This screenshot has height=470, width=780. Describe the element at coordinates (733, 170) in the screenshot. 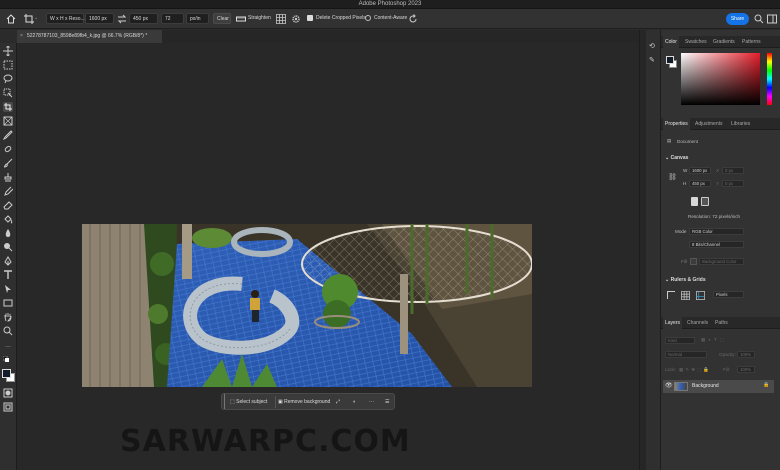

I see `canvas-x-field: 0 px` at that location.